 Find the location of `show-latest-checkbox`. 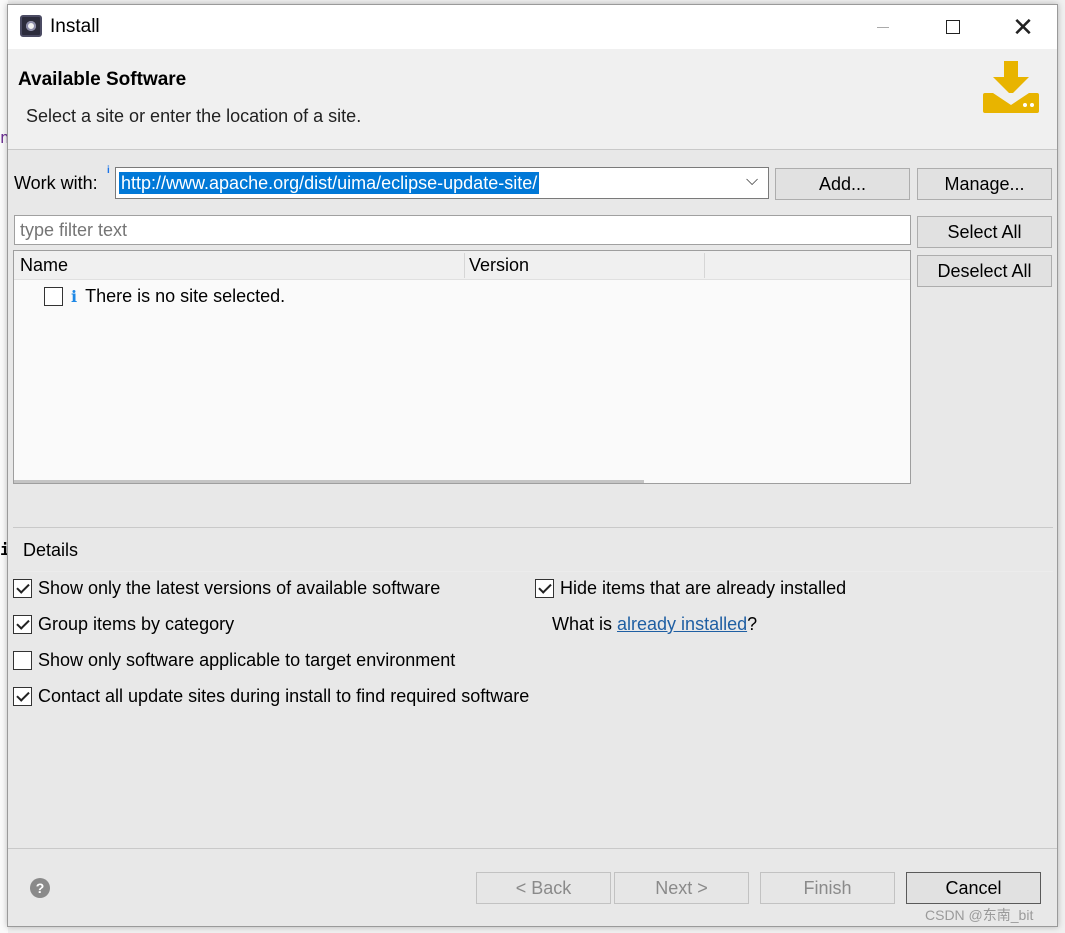

show-latest-checkbox is located at coordinates (22, 588).